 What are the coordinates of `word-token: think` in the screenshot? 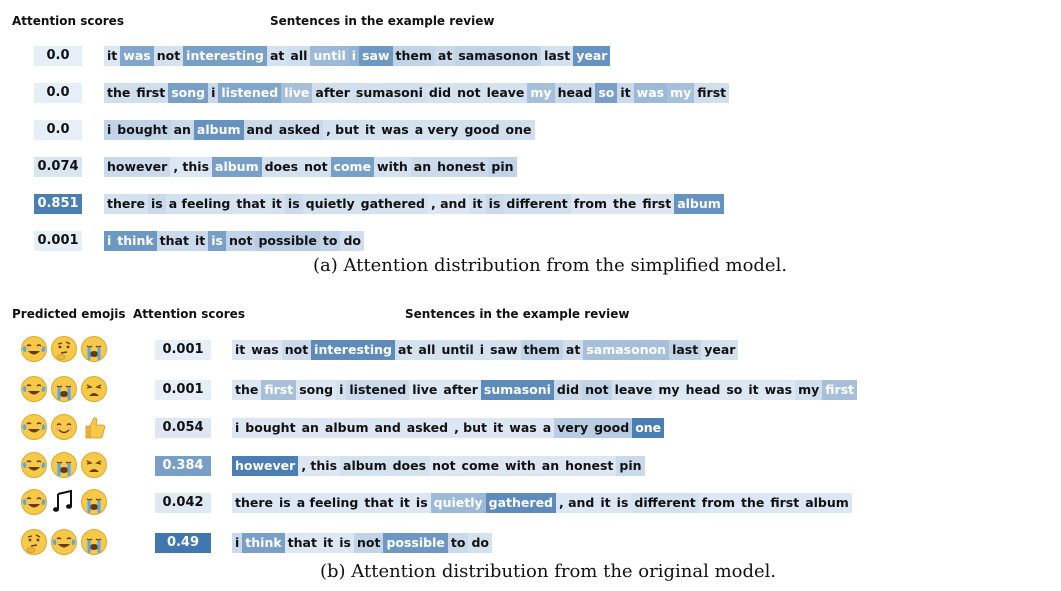 It's located at (263, 543).